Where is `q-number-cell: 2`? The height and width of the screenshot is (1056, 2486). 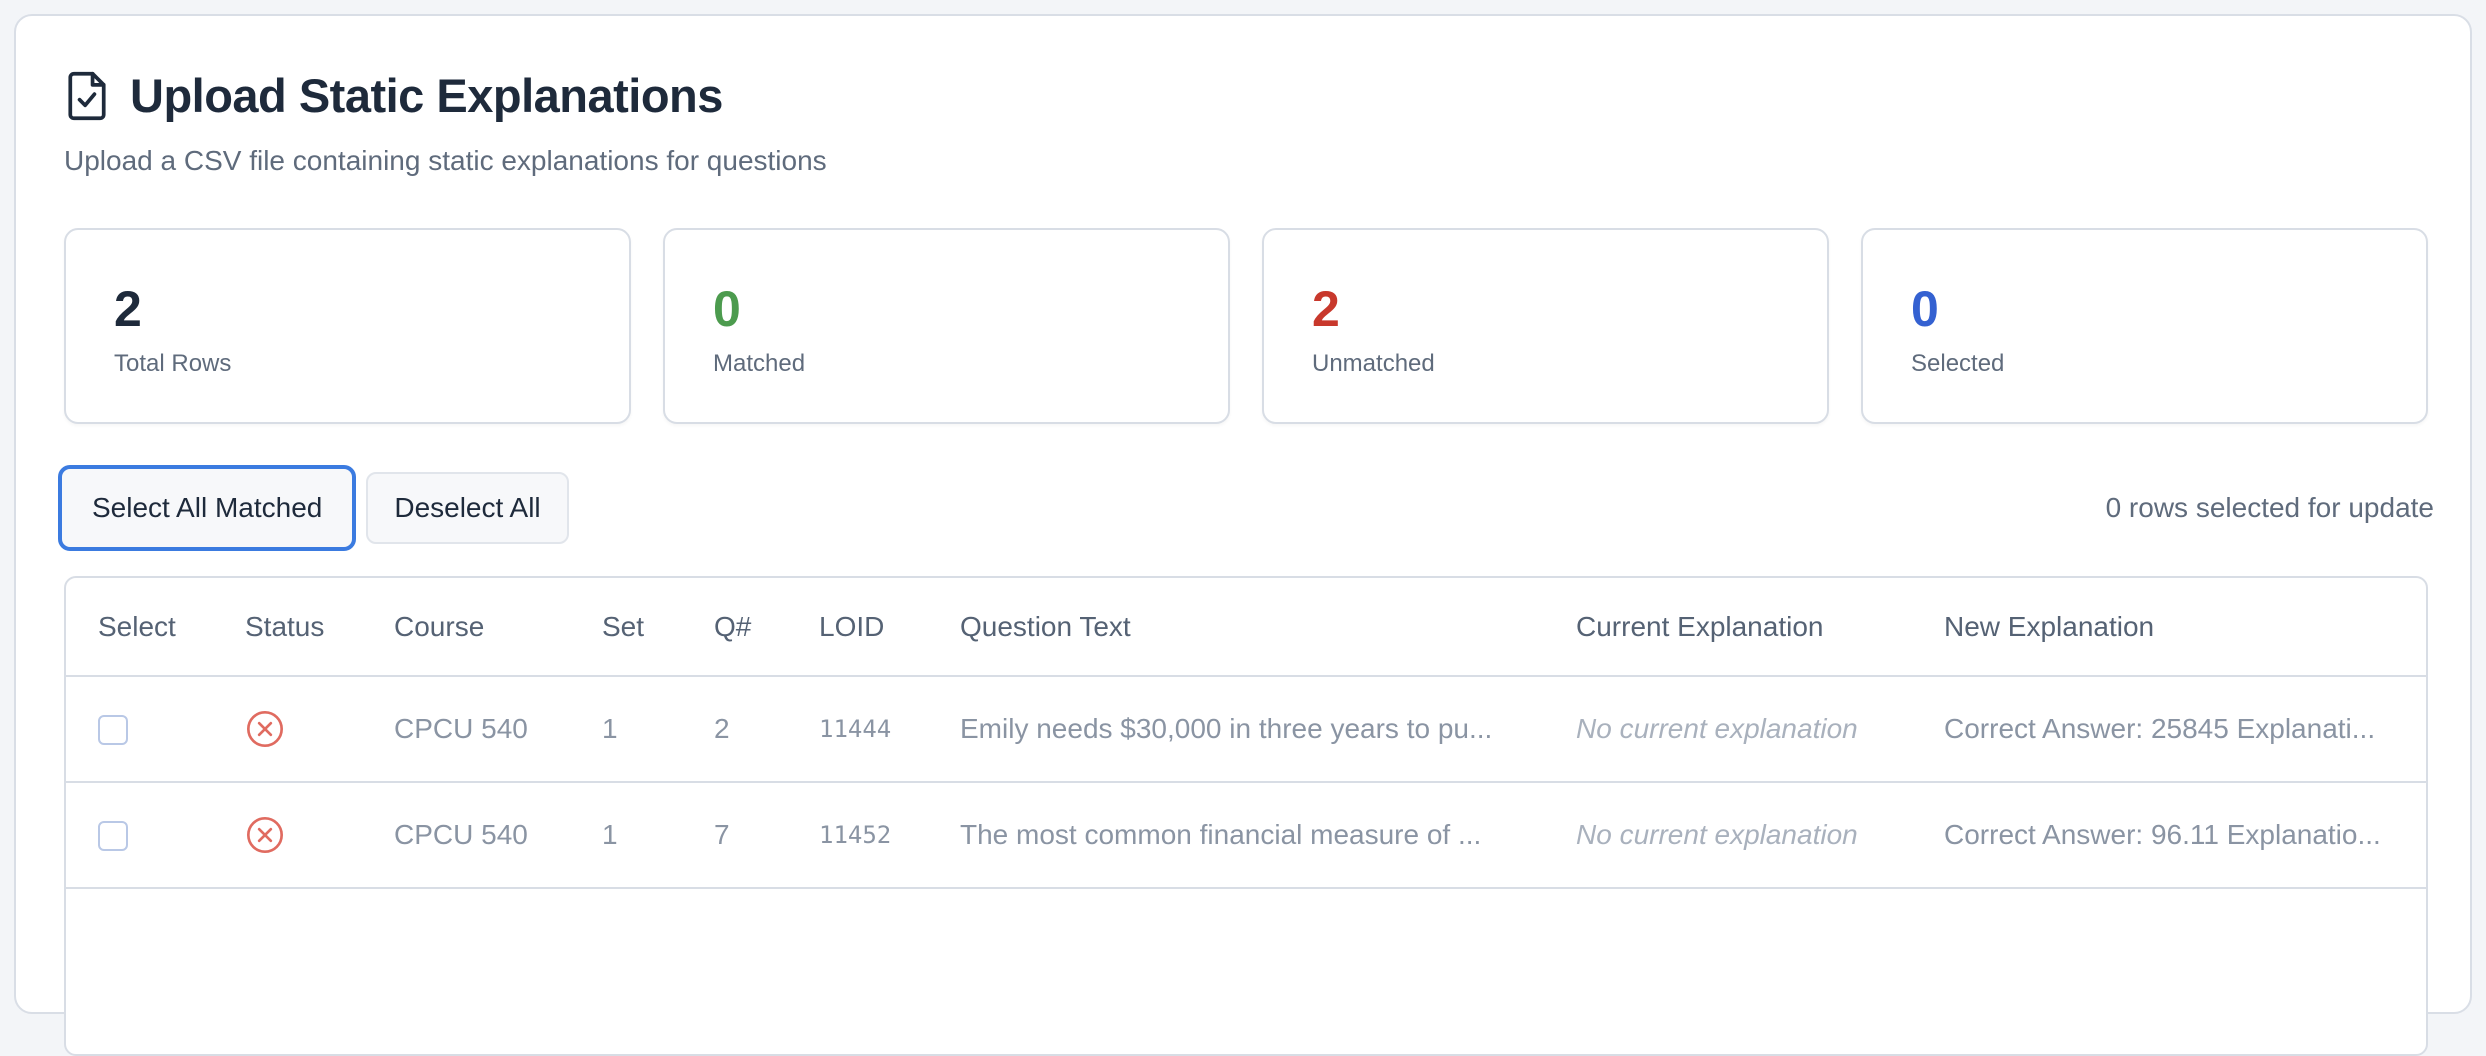
q-number-cell: 2 is located at coordinates (734, 729).